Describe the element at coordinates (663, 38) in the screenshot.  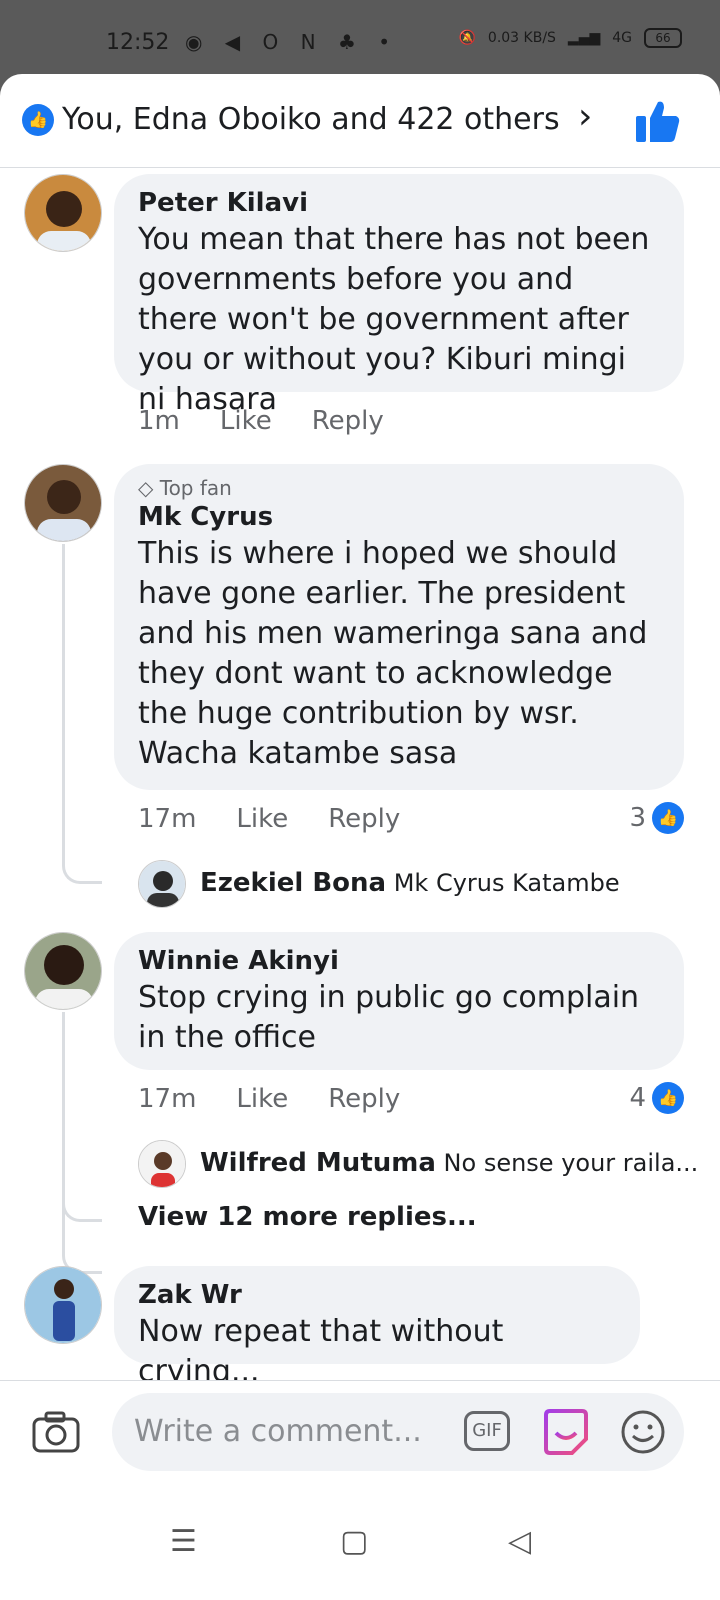
I see `battery-icon: 66` at that location.